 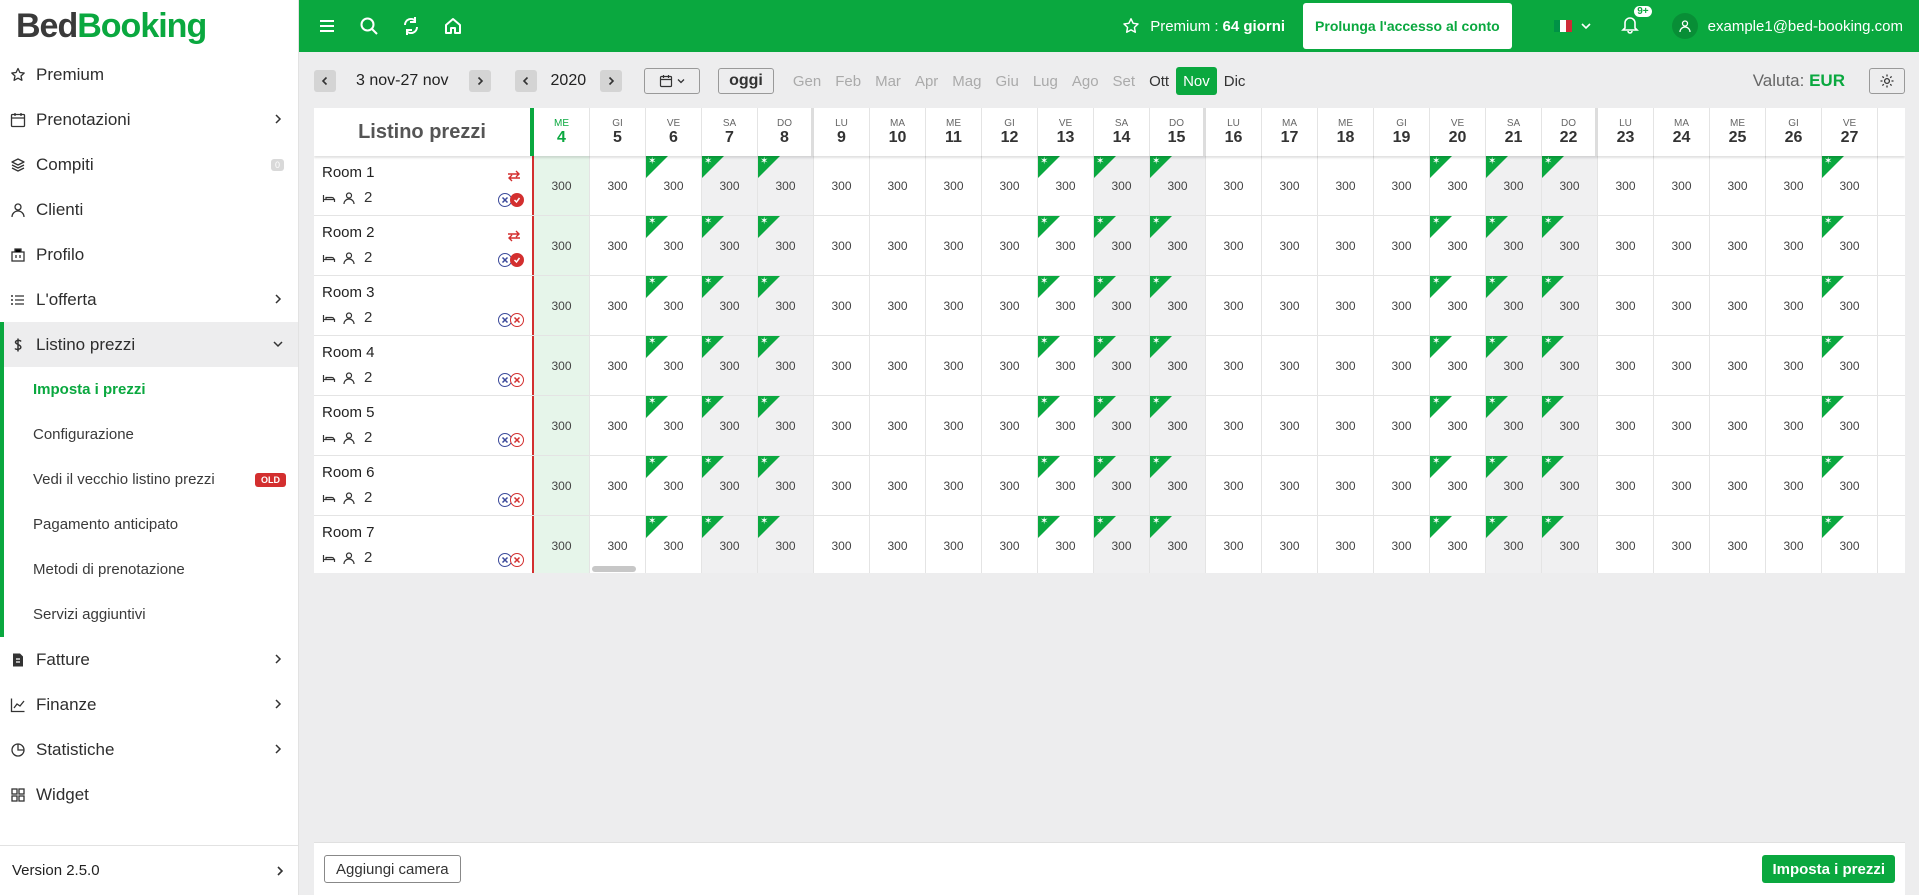 What do you see at coordinates (1572, 26) in the screenshot?
I see `language-selector` at bounding box center [1572, 26].